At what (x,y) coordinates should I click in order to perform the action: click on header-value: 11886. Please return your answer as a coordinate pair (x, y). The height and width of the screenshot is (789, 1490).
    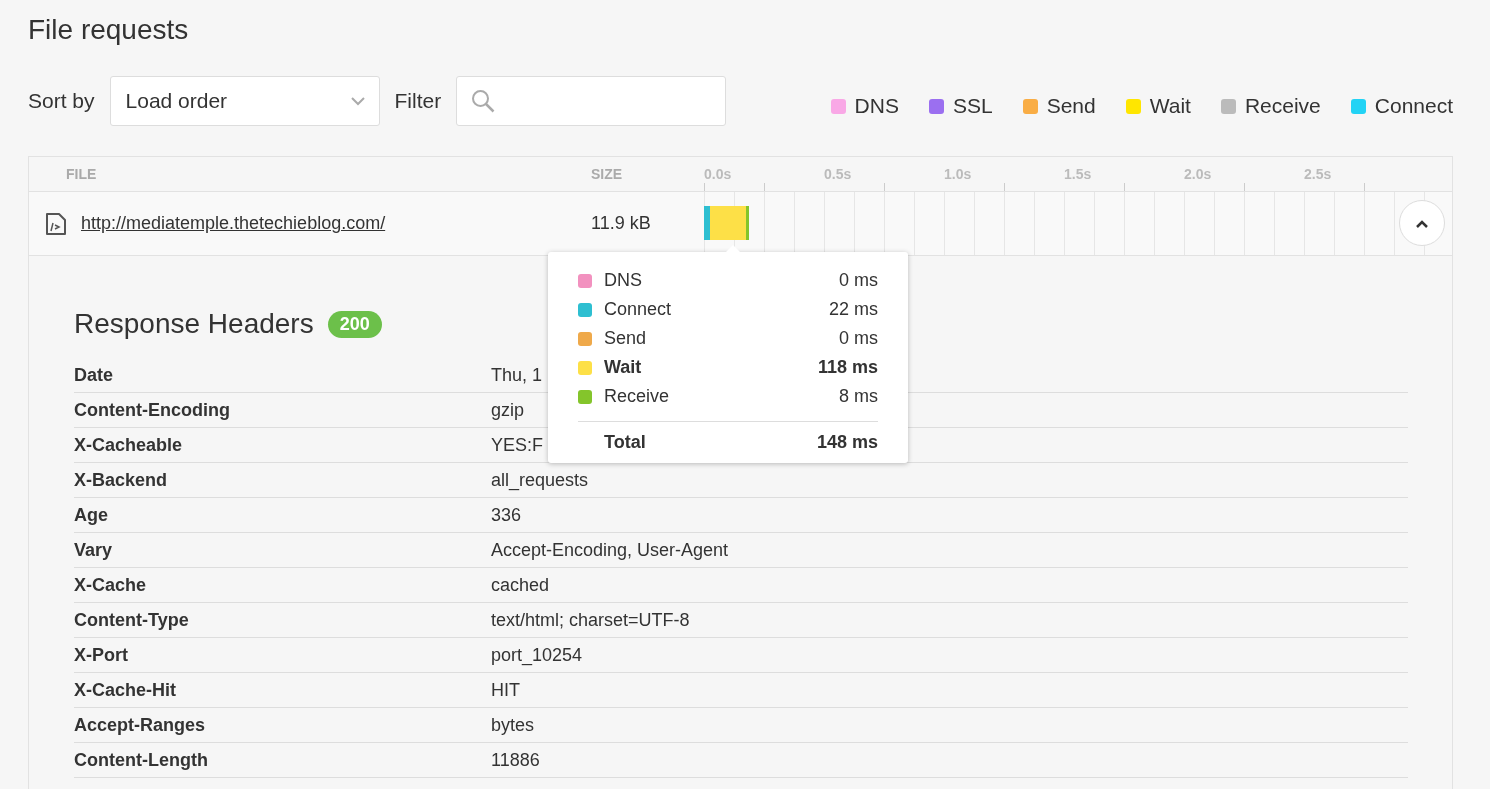
    Looking at the image, I should click on (515, 760).